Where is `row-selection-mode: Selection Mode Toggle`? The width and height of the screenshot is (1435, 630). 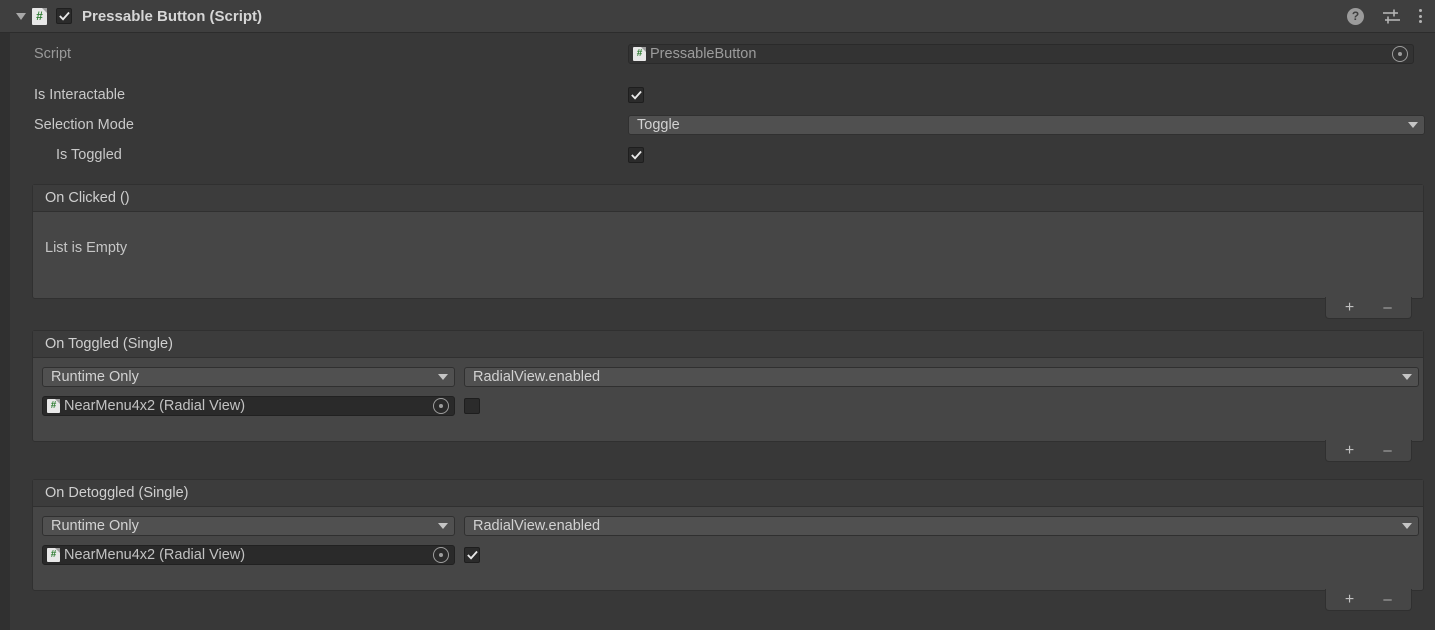 row-selection-mode: Selection Mode Toggle is located at coordinates (722, 125).